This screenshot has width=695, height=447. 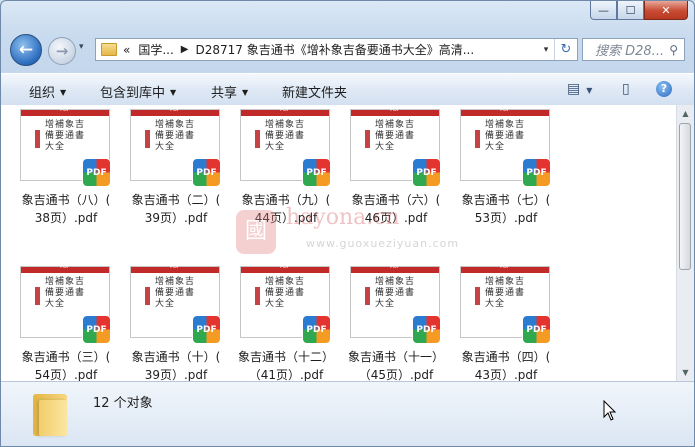 I want to click on file-name: 象吉通书（十一） （45页）.pdf, so click(x=396, y=364).